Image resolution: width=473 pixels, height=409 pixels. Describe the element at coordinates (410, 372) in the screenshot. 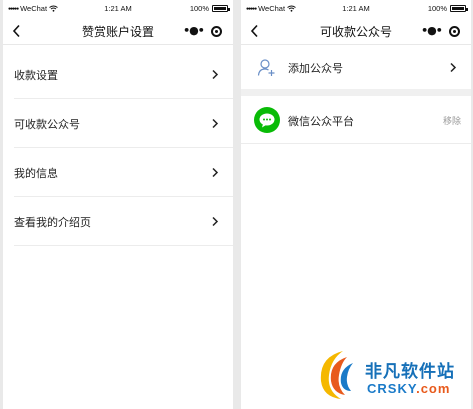

I see `watermark-chinese: 非凡软件站` at that location.